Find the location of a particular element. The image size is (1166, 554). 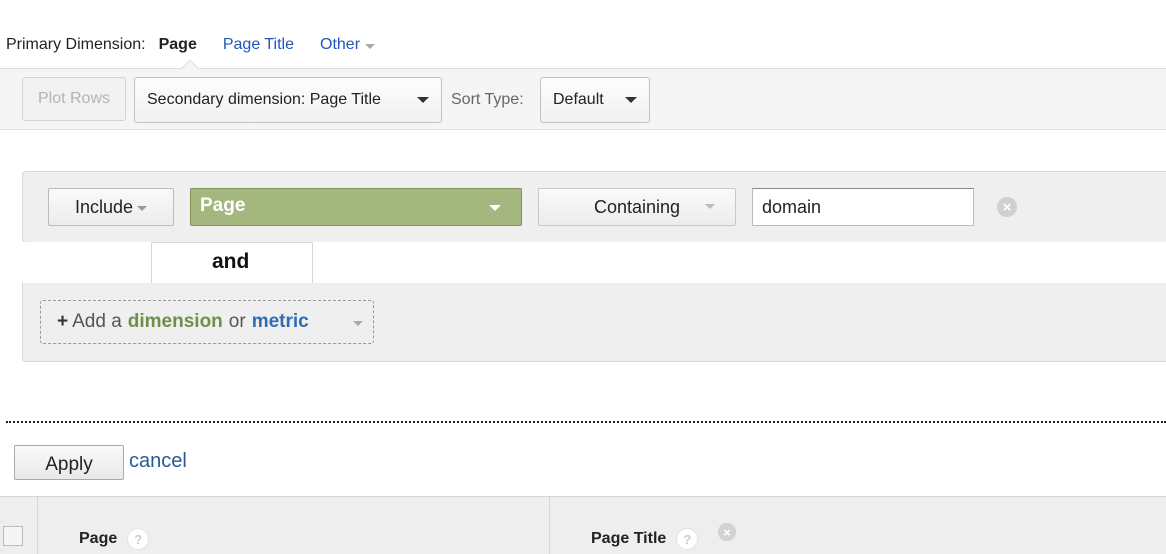

secondary-dimension-label: Secondary dimension: Page Title is located at coordinates (264, 99).